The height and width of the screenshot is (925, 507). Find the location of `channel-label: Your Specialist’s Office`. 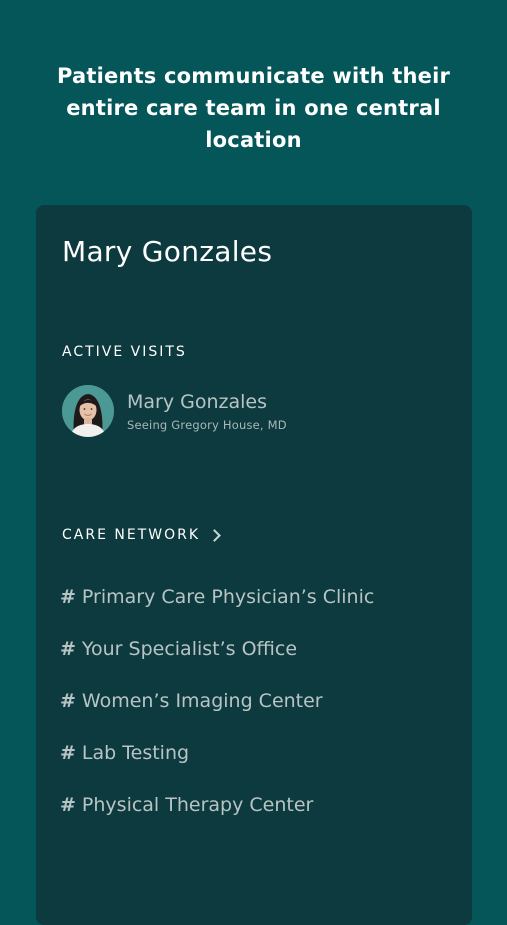

channel-label: Your Specialist’s Office is located at coordinates (189, 649).